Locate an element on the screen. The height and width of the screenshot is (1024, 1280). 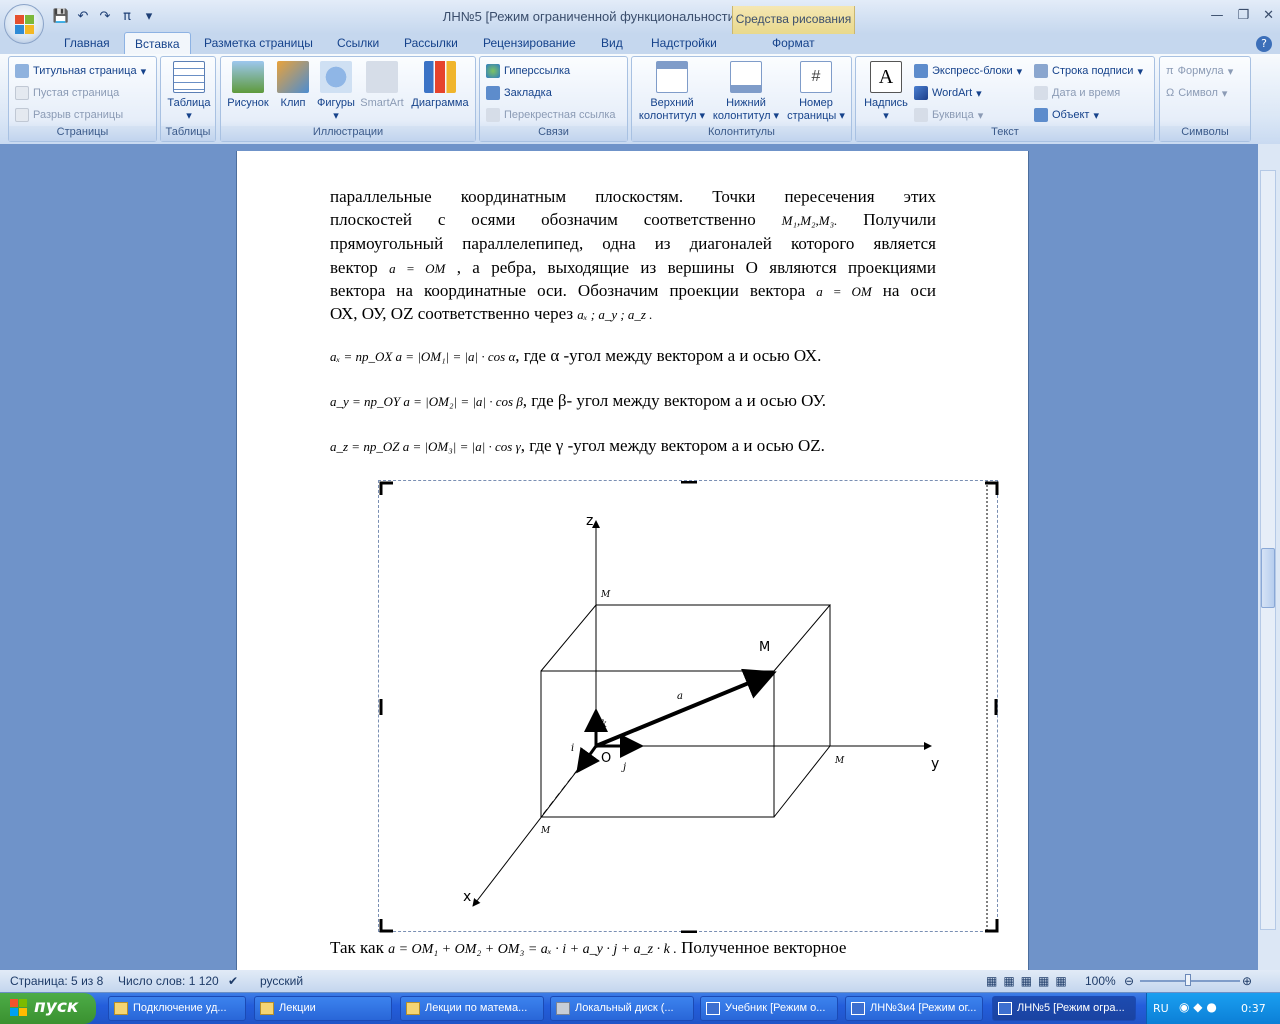
hyperlink-icon is located at coordinates (493, 71).